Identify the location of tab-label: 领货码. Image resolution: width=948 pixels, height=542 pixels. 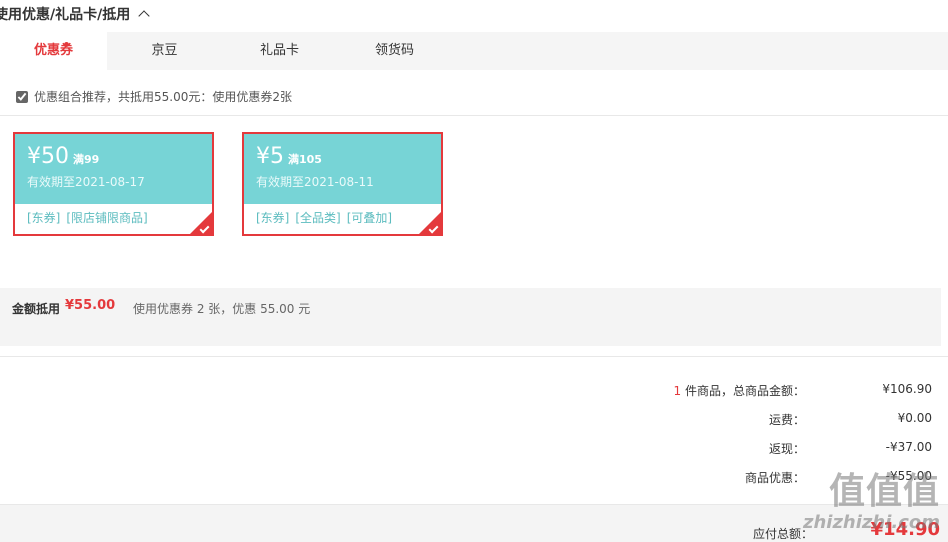
(394, 50).